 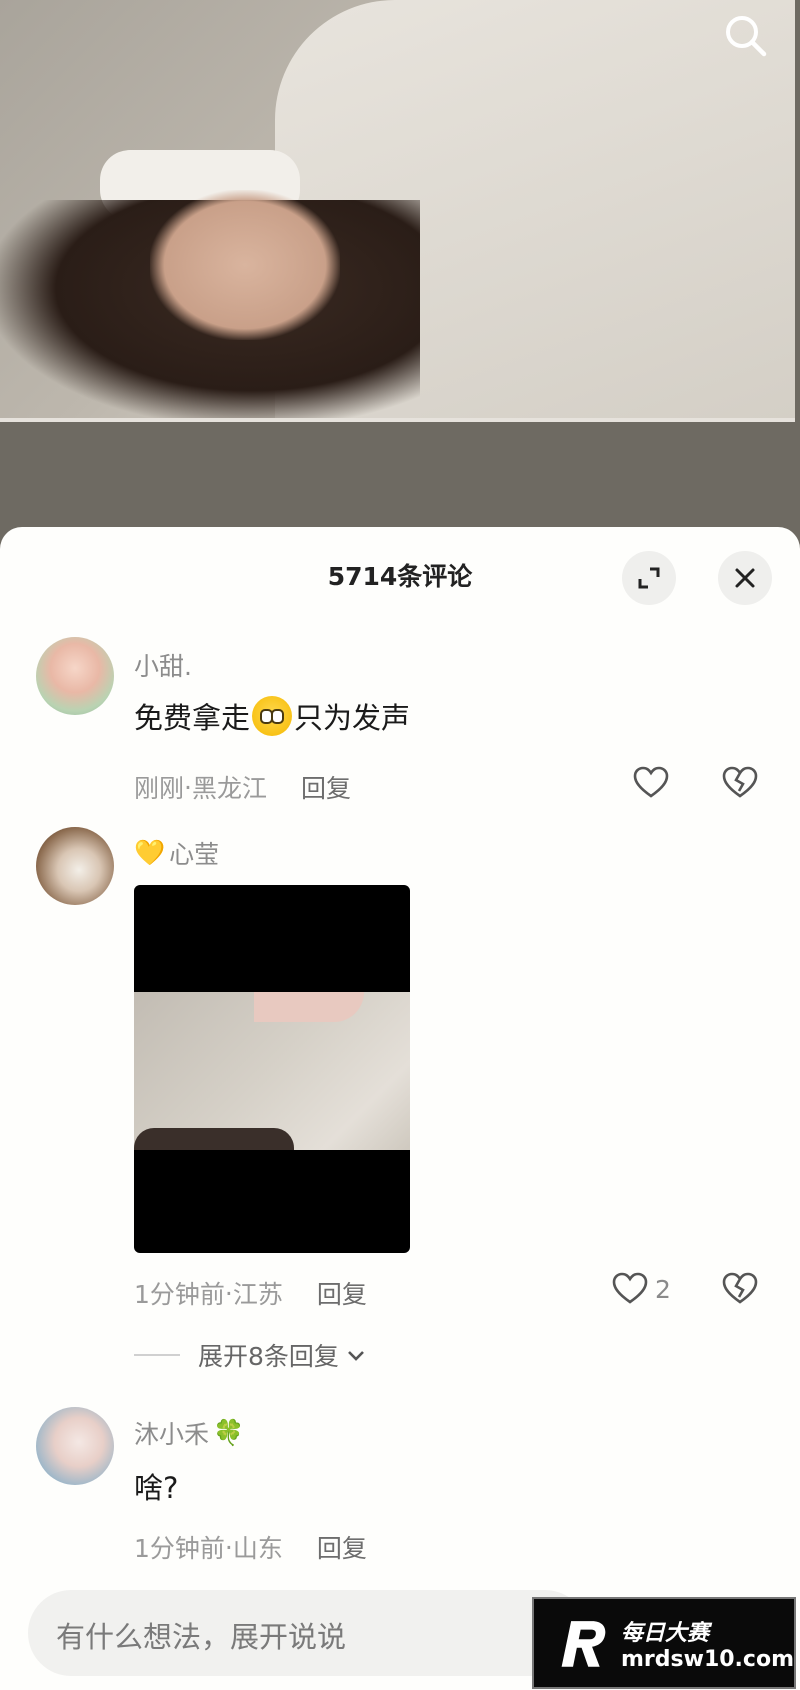 I want to click on watermark-url: mrdsw10.com, so click(x=707, y=1659).